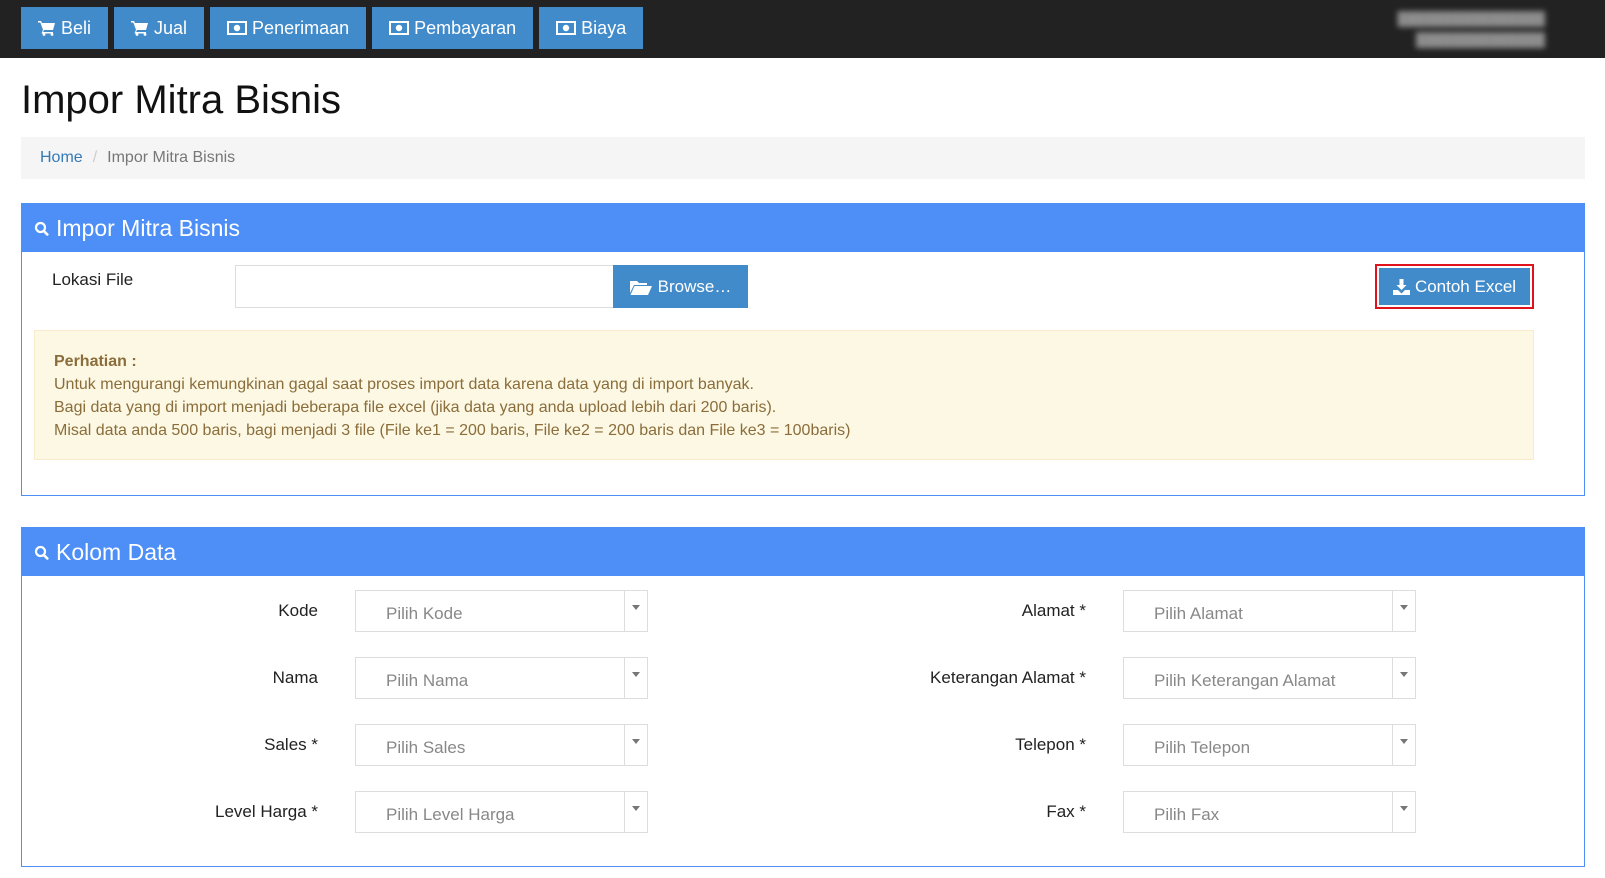 The height and width of the screenshot is (878, 1605). Describe the element at coordinates (116, 551) in the screenshot. I see `column-panel-title: Kolom Data` at that location.